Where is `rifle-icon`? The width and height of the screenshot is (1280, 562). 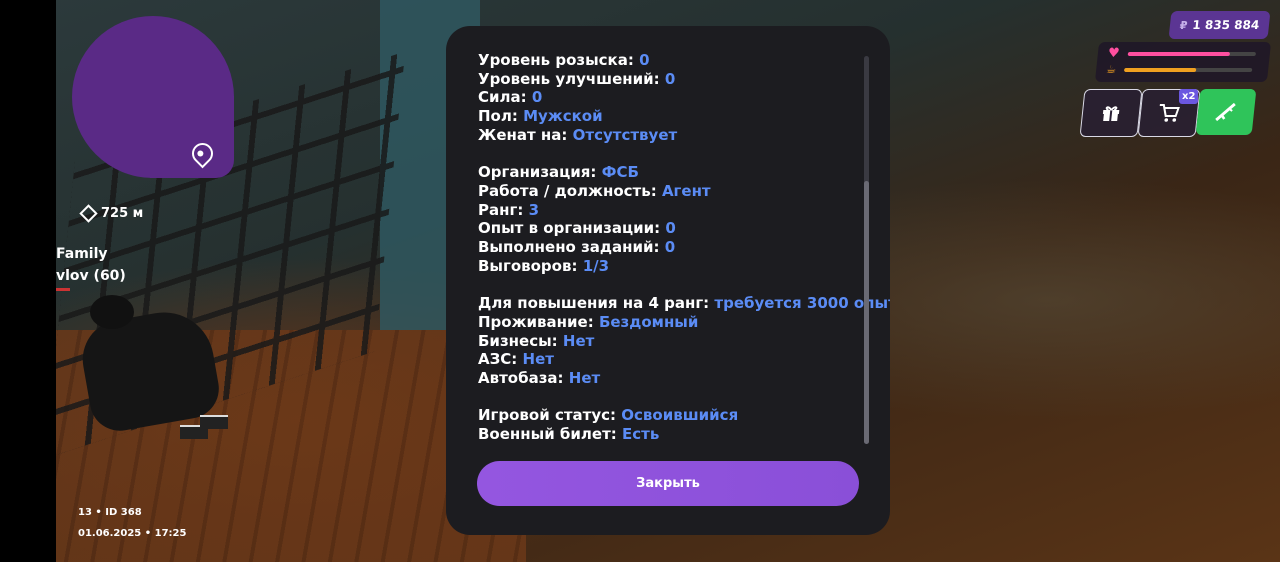 rifle-icon is located at coordinates (1225, 112).